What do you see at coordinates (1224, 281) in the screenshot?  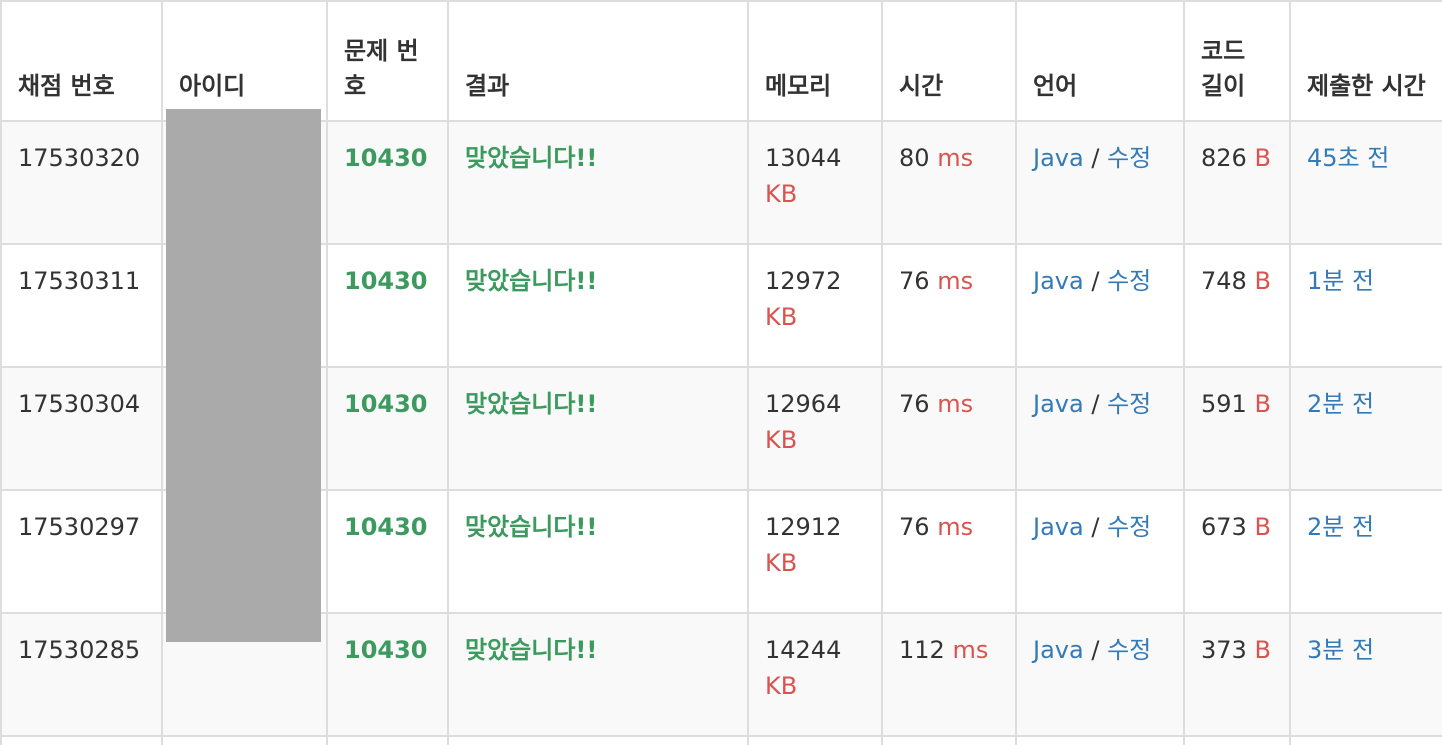 I see `code-length-value: 748` at bounding box center [1224, 281].